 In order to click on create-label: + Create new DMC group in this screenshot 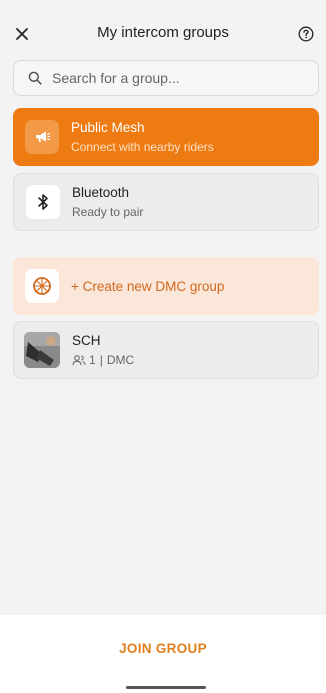, I will do `click(148, 286)`.